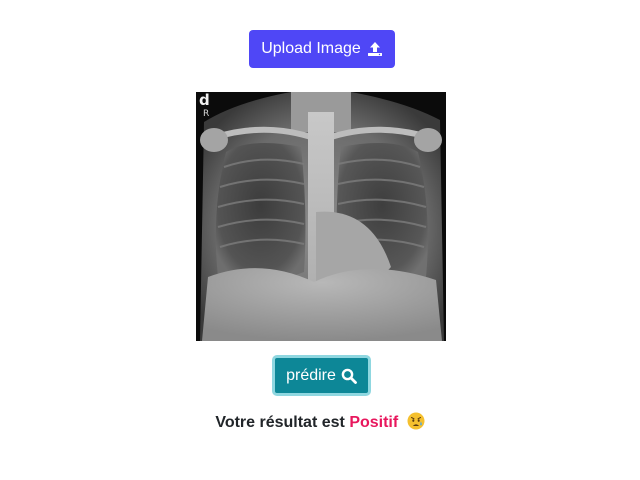  What do you see at coordinates (311, 375) in the screenshot?
I see `predict-button-label: prédire` at bounding box center [311, 375].